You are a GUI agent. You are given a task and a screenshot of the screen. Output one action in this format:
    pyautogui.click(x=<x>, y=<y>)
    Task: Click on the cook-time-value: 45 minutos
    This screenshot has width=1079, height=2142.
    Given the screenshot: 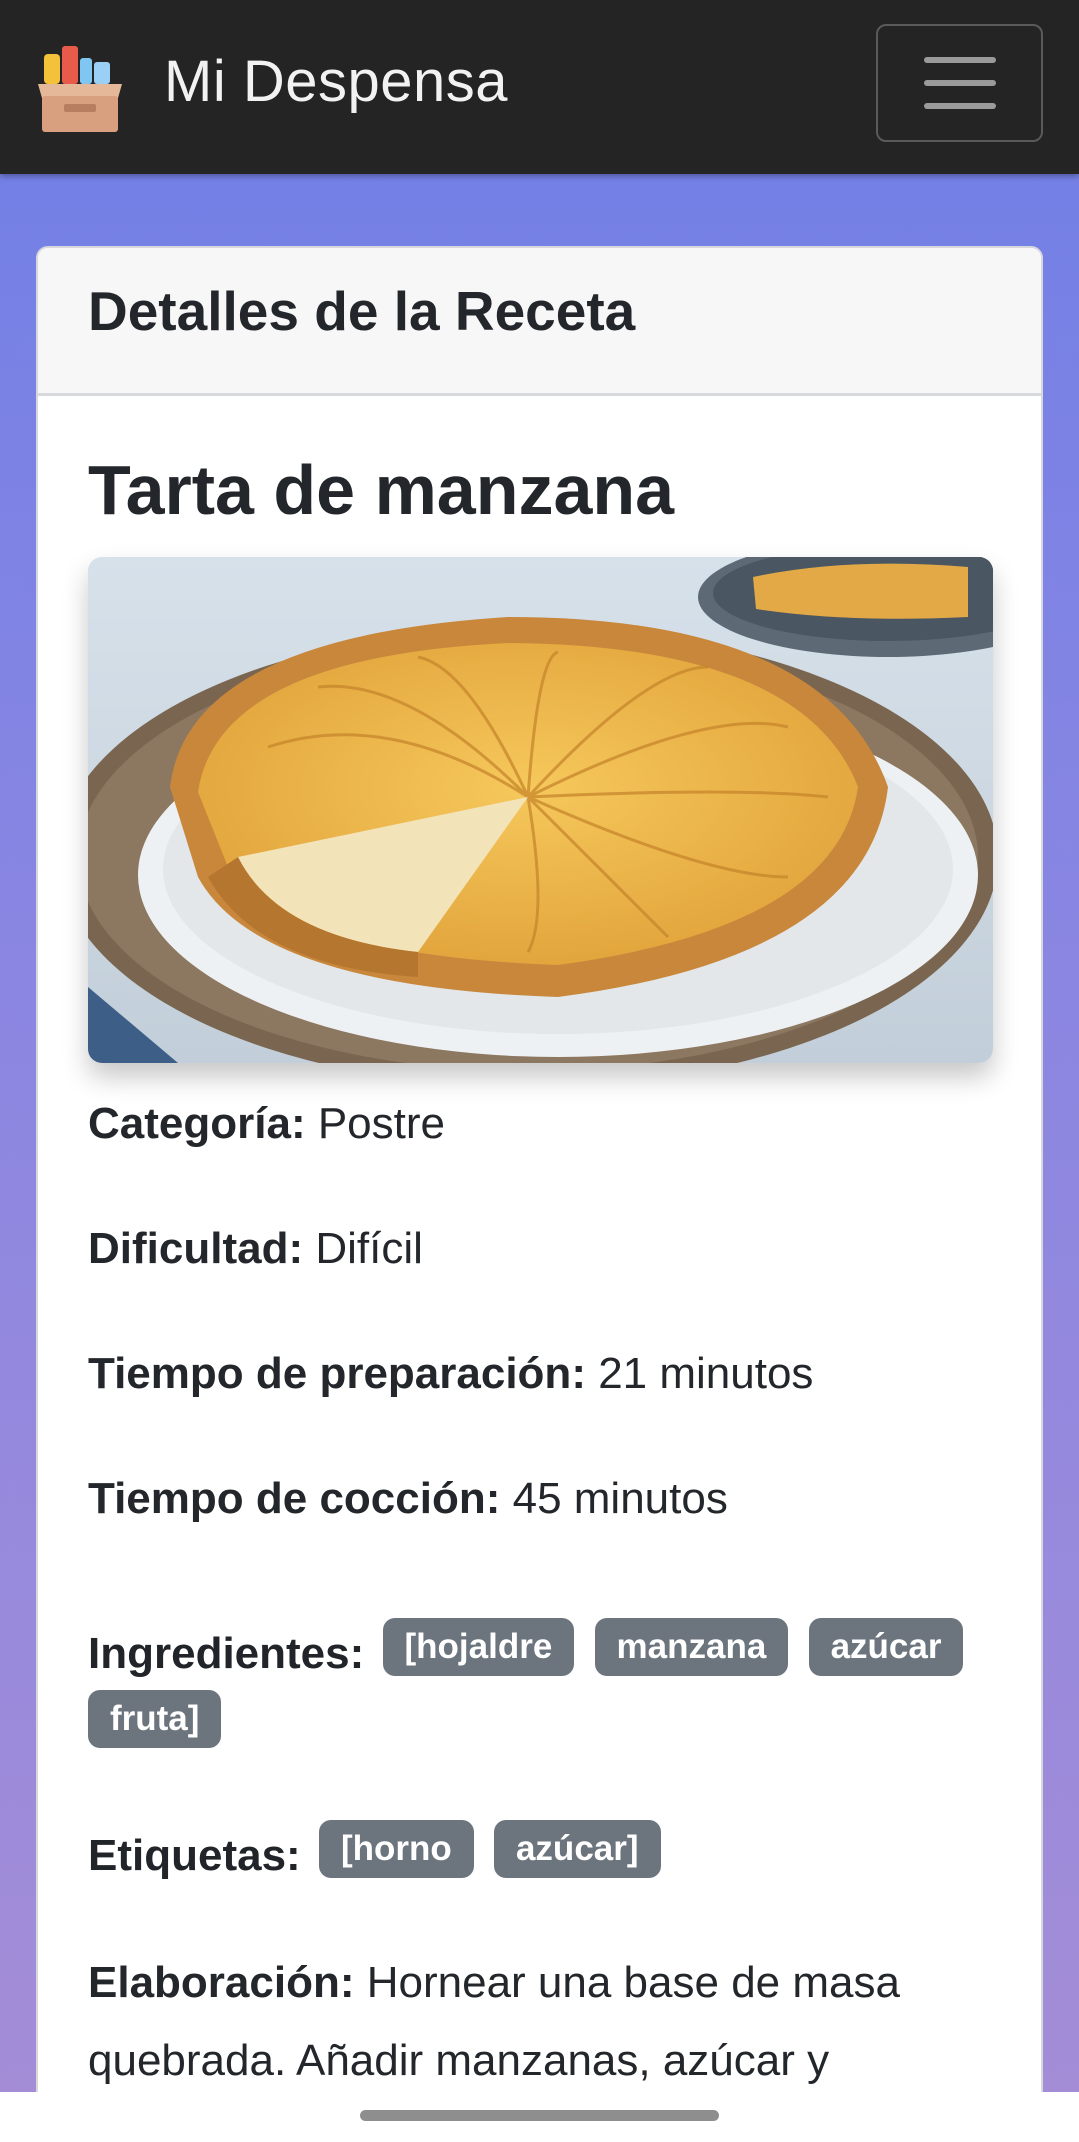 What is the action you would take?
    pyautogui.click(x=620, y=1498)
    